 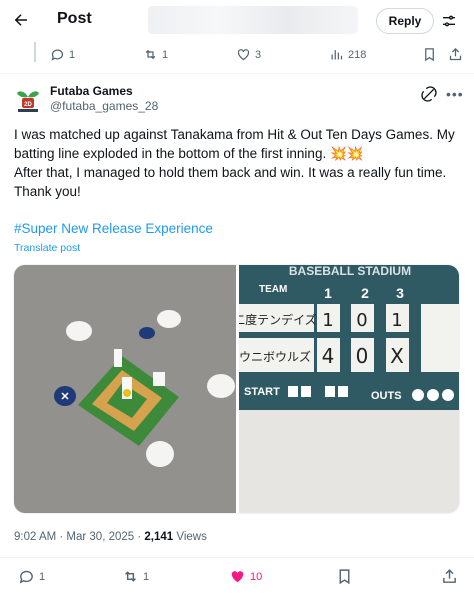 What do you see at coordinates (113, 228) in the screenshot?
I see `hashtag-link: #Super New Release Experience` at bounding box center [113, 228].